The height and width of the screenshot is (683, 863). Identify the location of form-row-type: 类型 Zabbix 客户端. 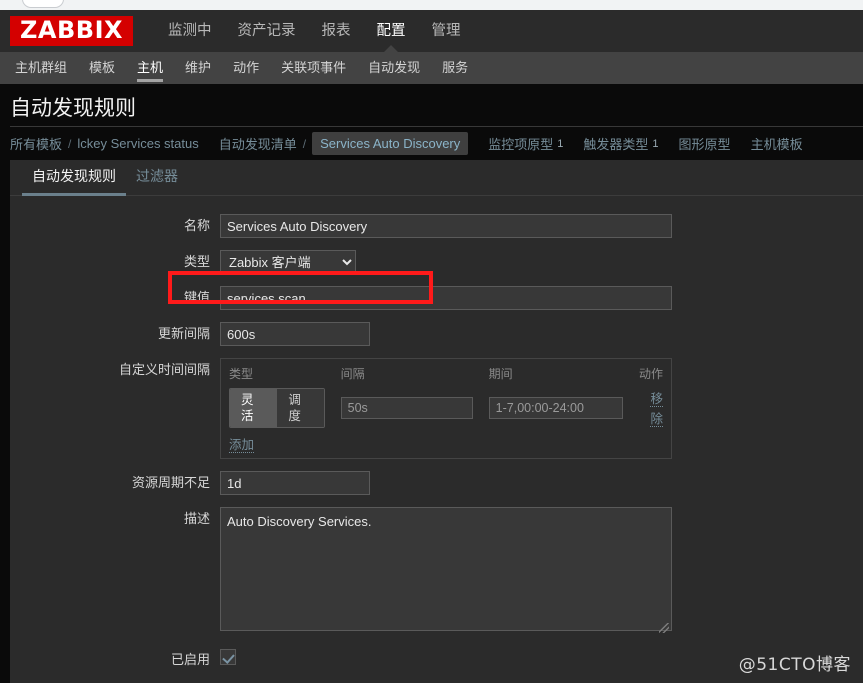
(436, 262).